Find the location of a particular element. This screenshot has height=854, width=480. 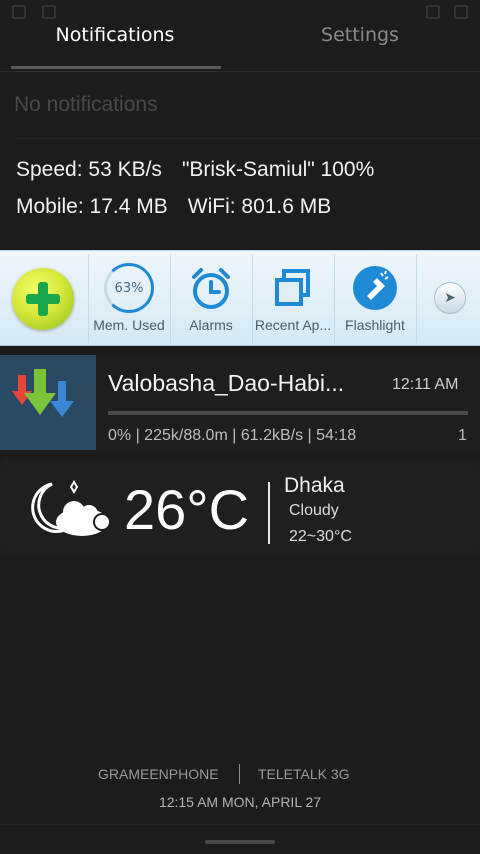

temperature: 26°C is located at coordinates (187, 509).